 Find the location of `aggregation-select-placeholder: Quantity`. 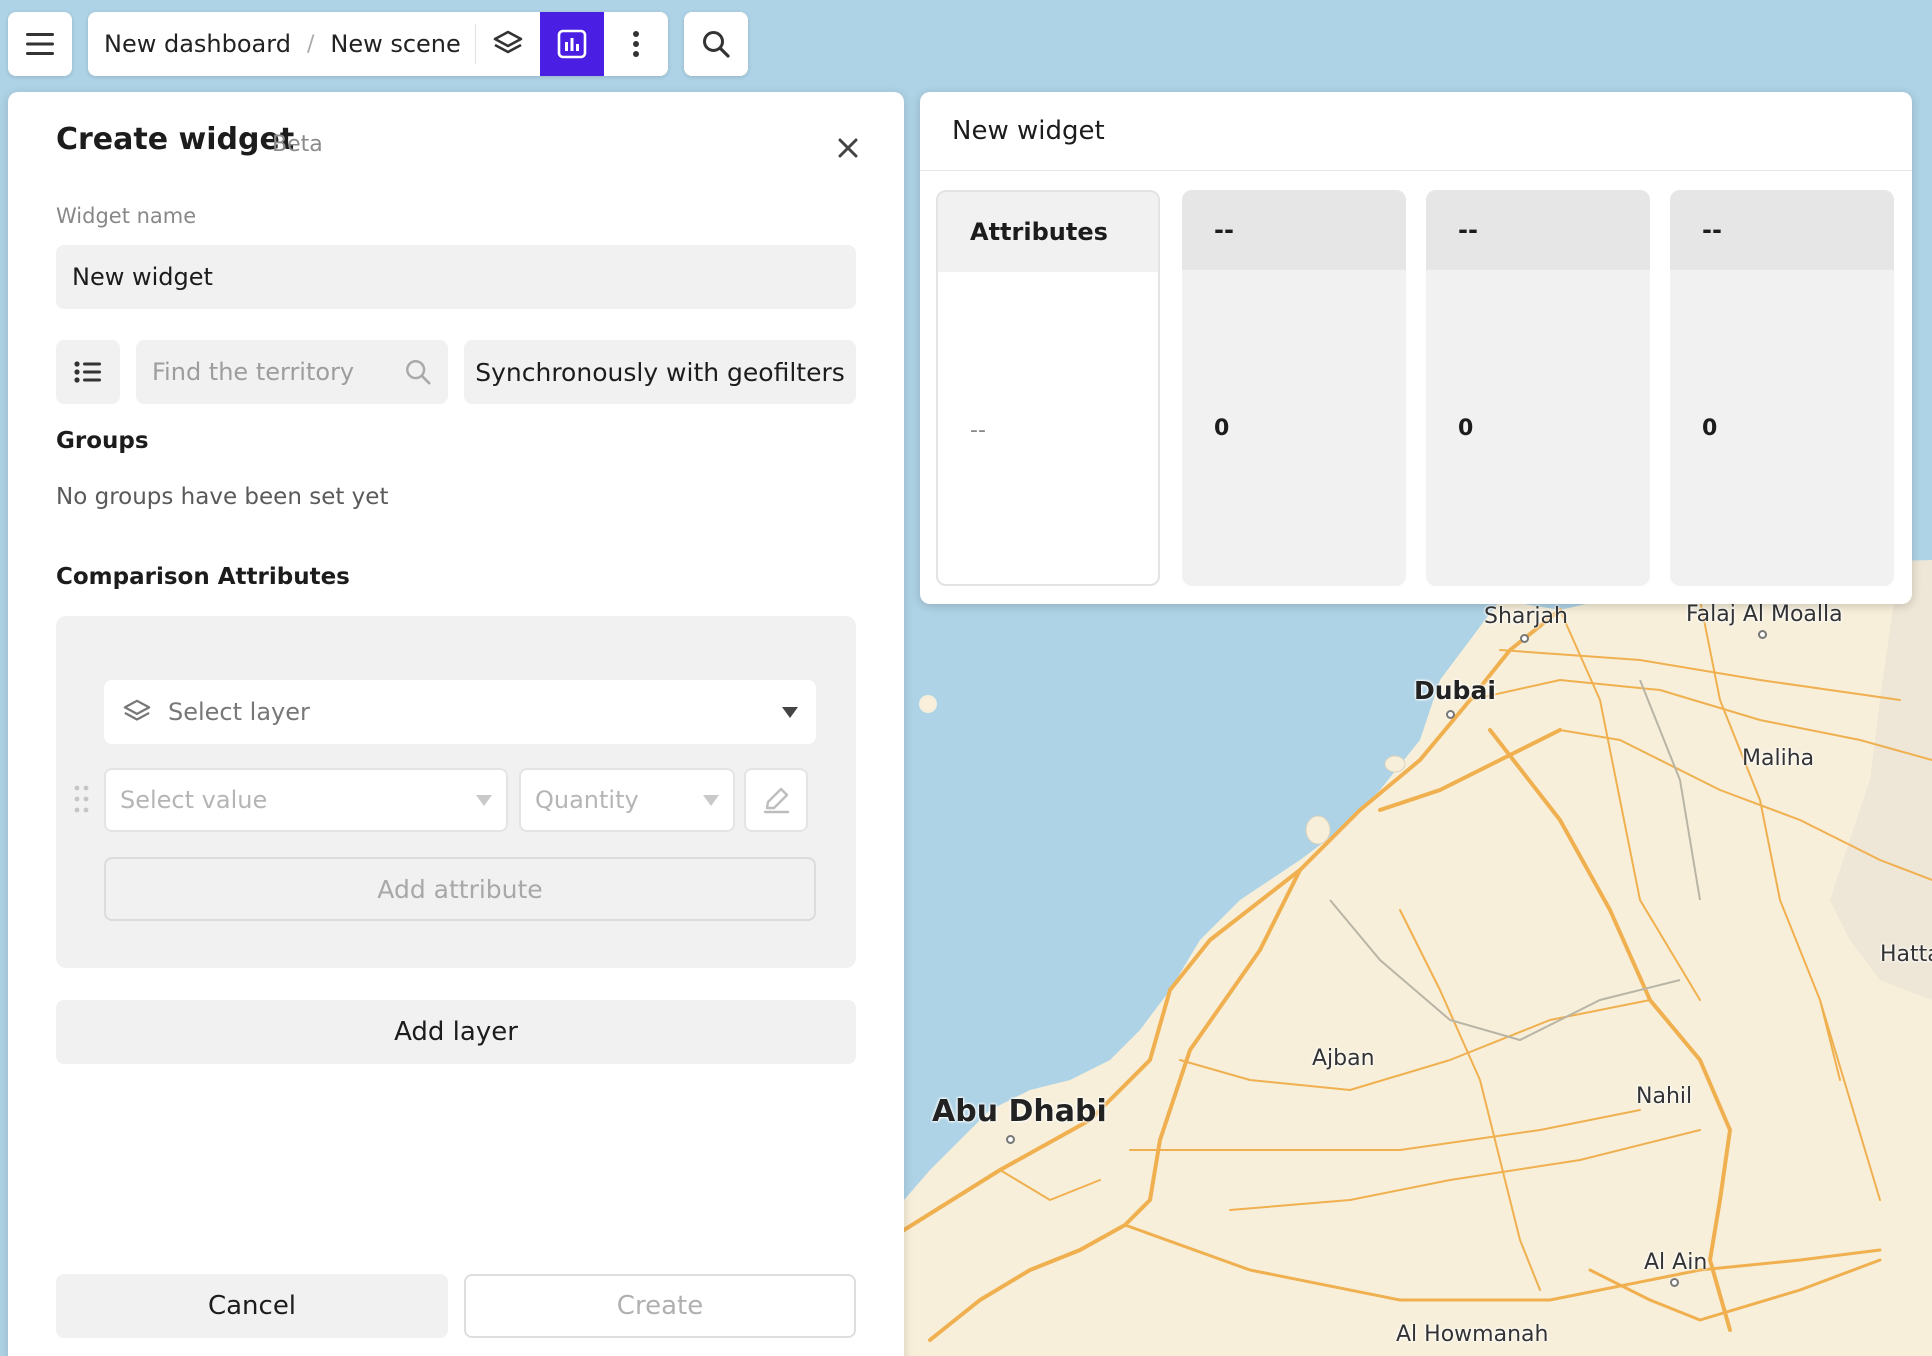

aggregation-select-placeholder: Quantity is located at coordinates (587, 800).